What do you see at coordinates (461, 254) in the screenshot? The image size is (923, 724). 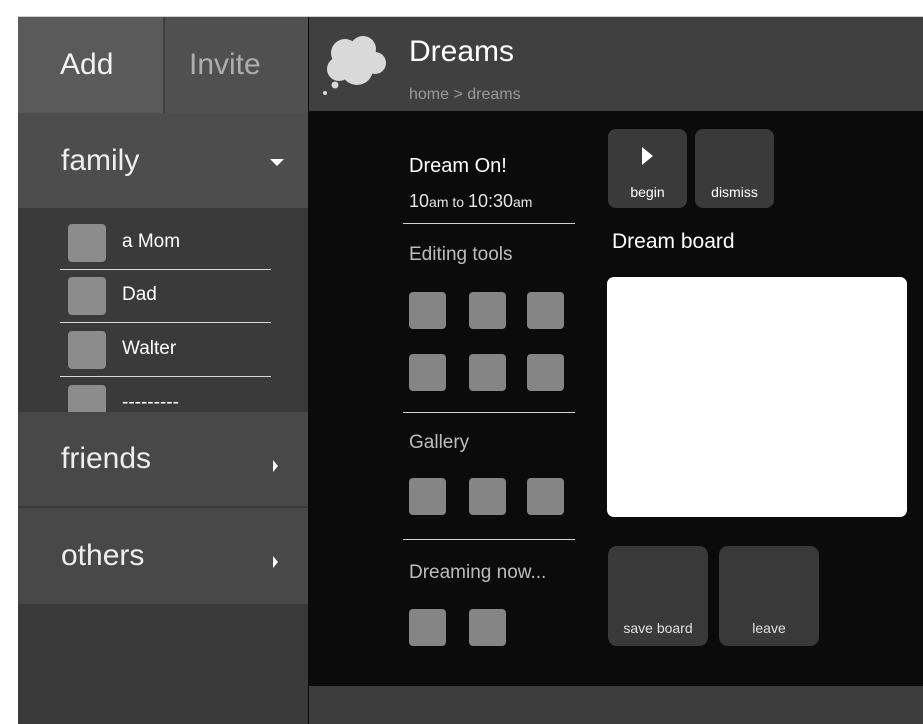 I see `section-editing-tools: Editing tools` at bounding box center [461, 254].